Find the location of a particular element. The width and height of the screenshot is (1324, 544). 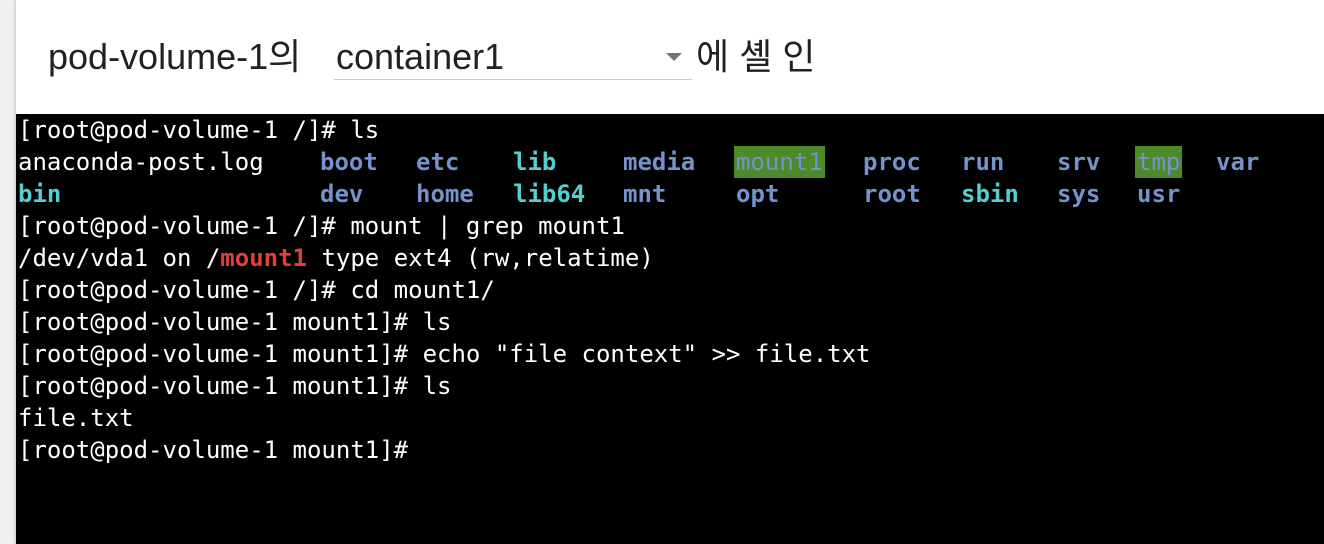

mount-output-prefix: /dev/vda1 on / is located at coordinates (119, 258).